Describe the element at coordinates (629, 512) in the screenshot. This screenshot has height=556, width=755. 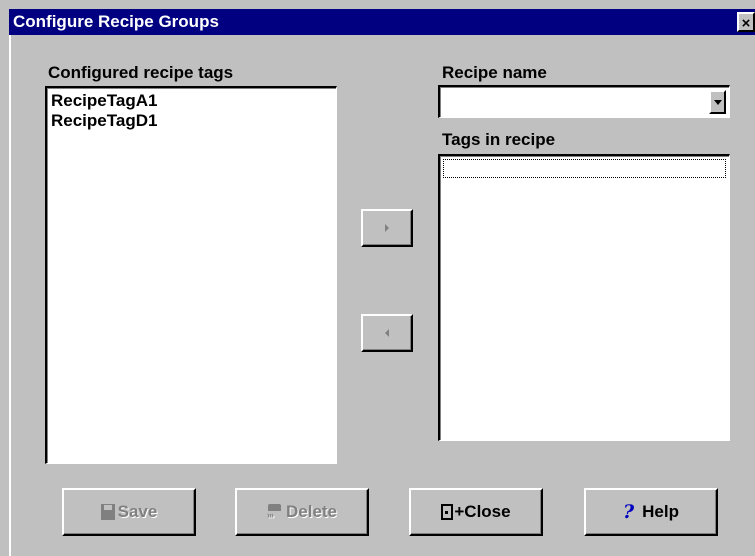
I see `question-mark-icon: ?` at that location.